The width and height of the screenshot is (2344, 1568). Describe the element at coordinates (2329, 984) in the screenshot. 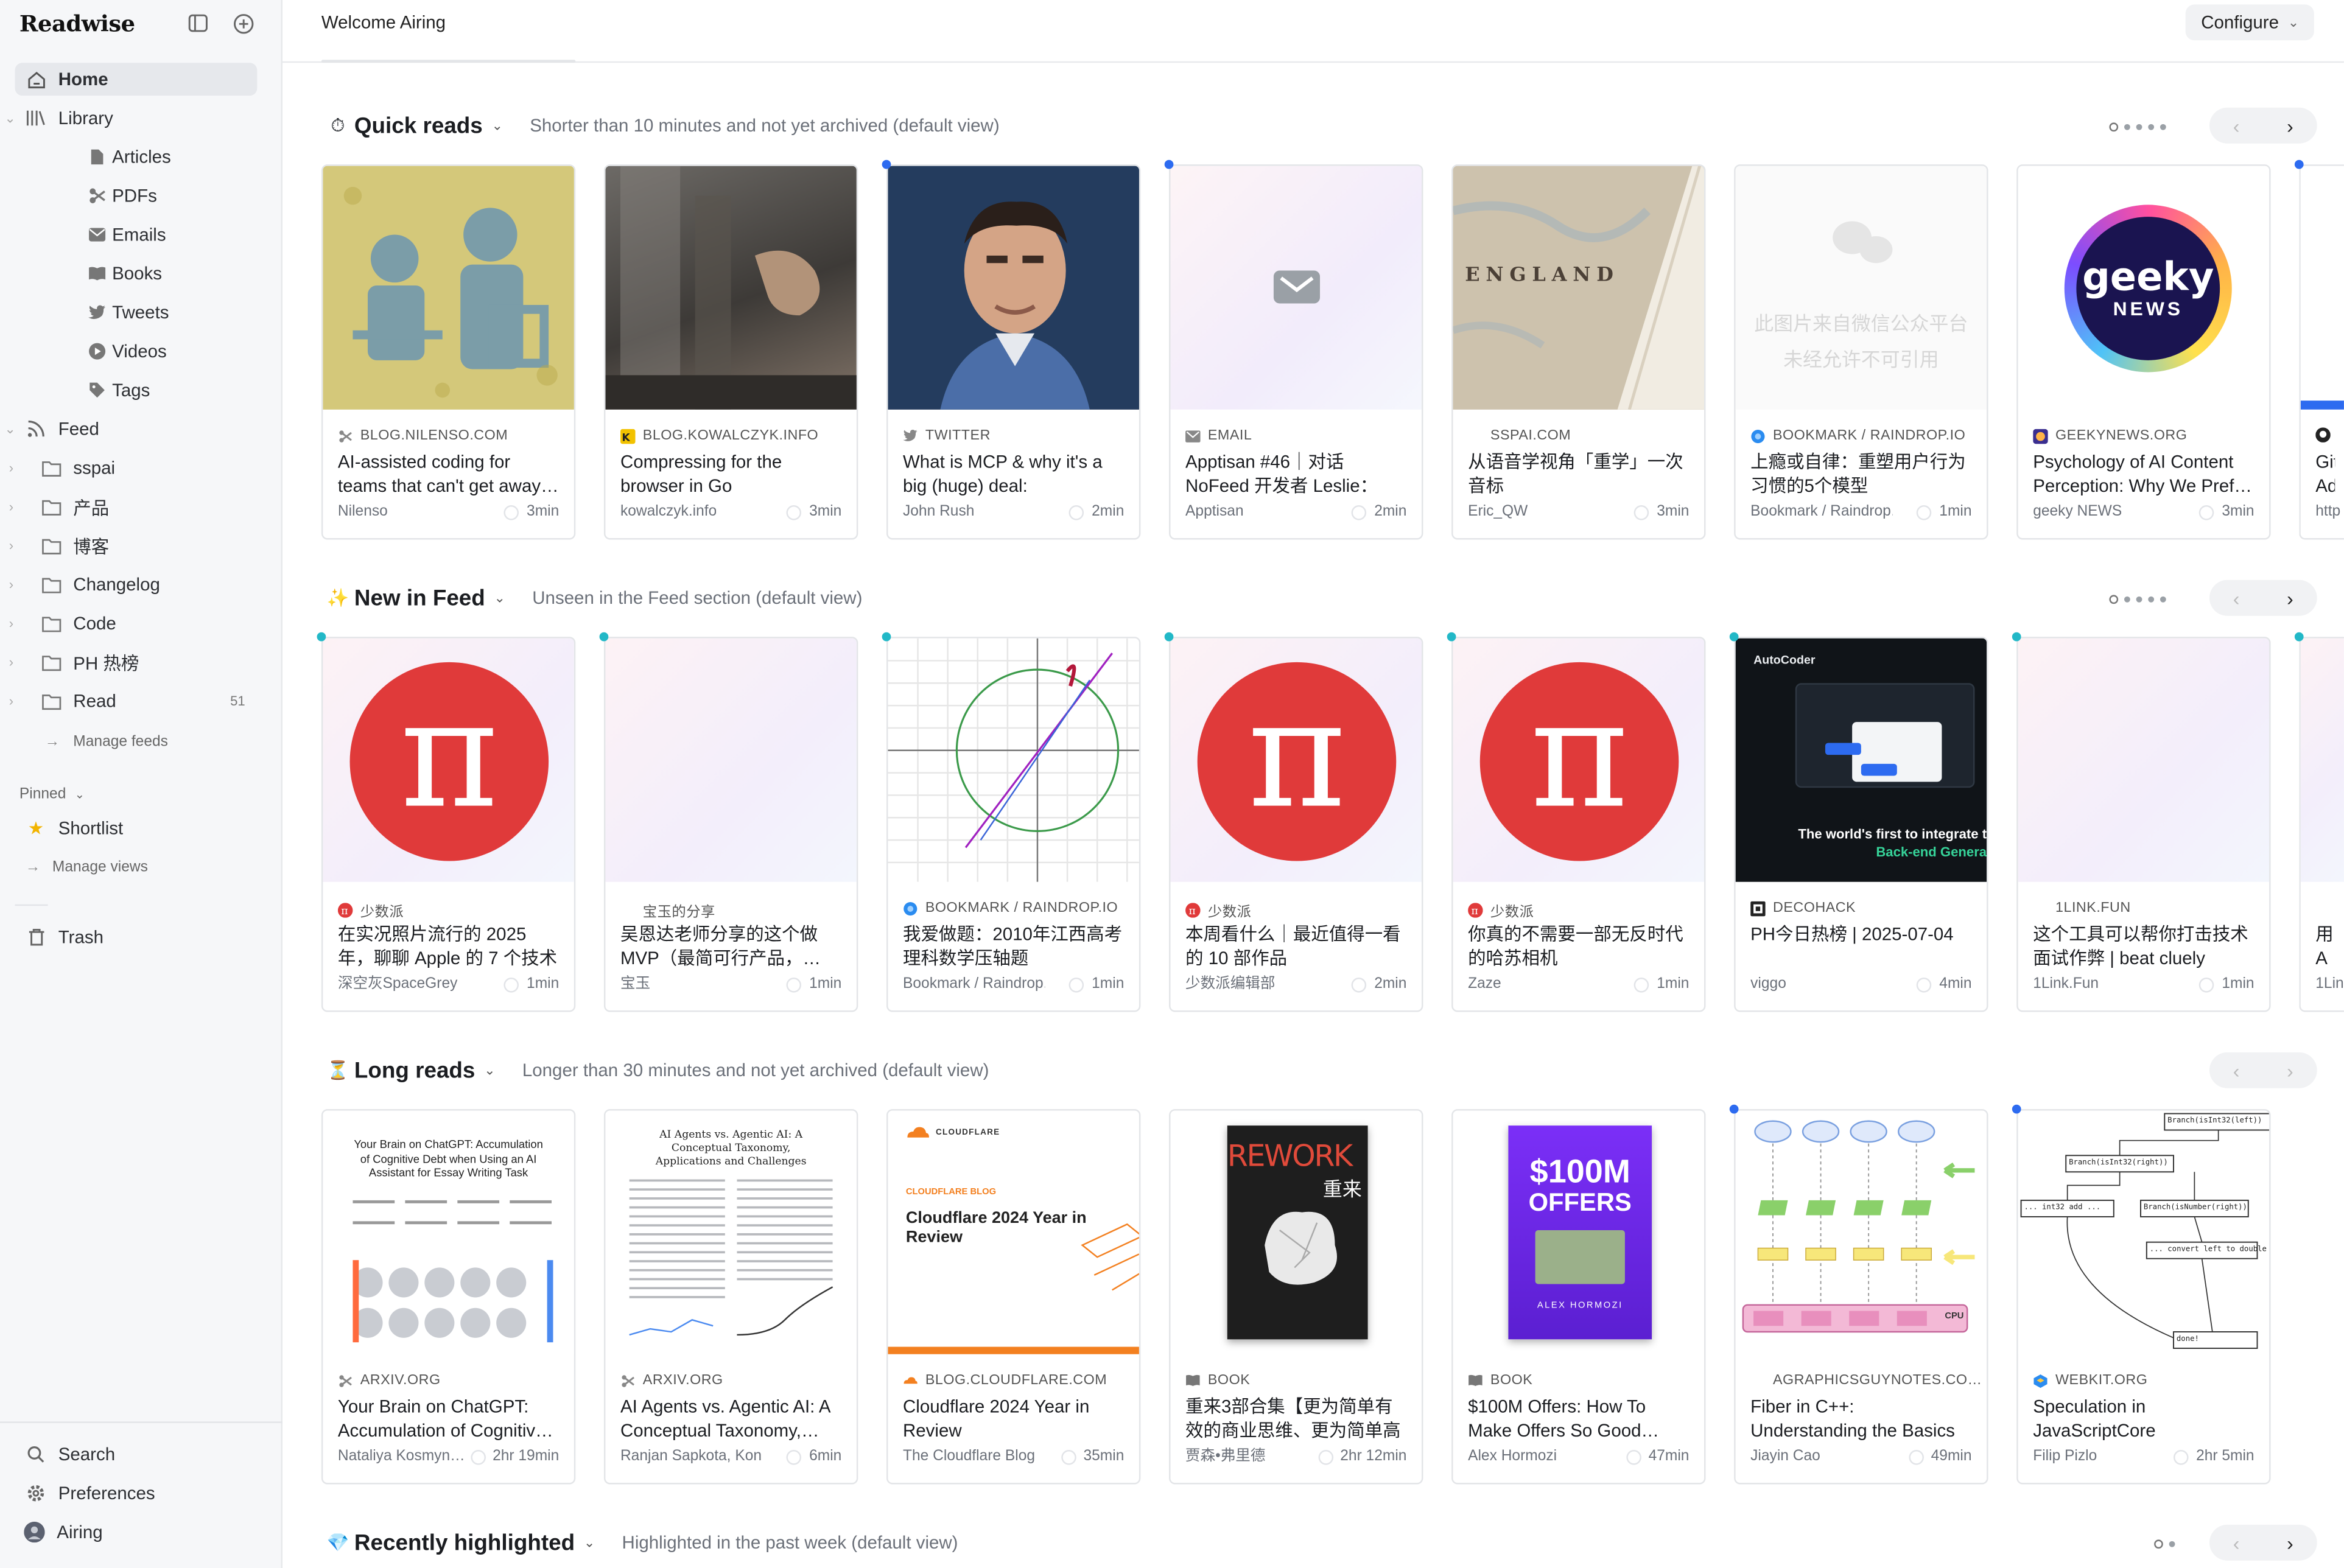

I see `card-author: 1Lin` at that location.